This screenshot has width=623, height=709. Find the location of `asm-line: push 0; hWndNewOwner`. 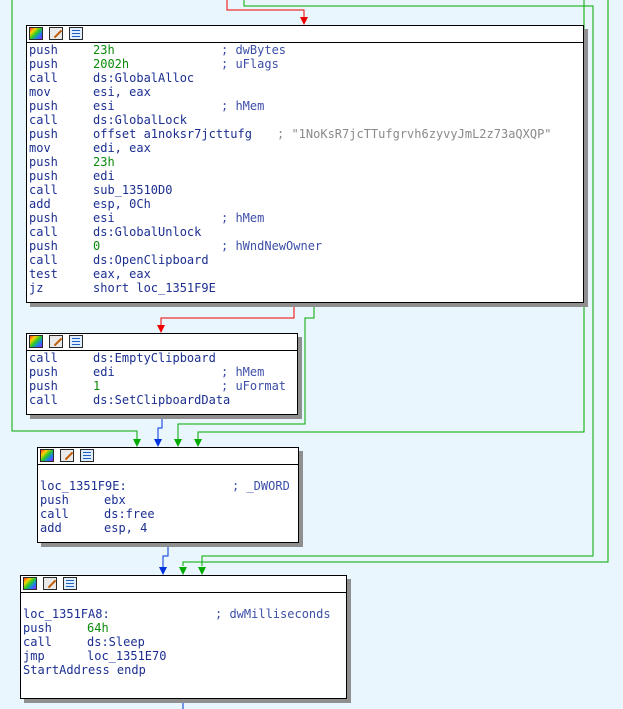

asm-line: push 0; hWndNewOwner is located at coordinates (306, 246).